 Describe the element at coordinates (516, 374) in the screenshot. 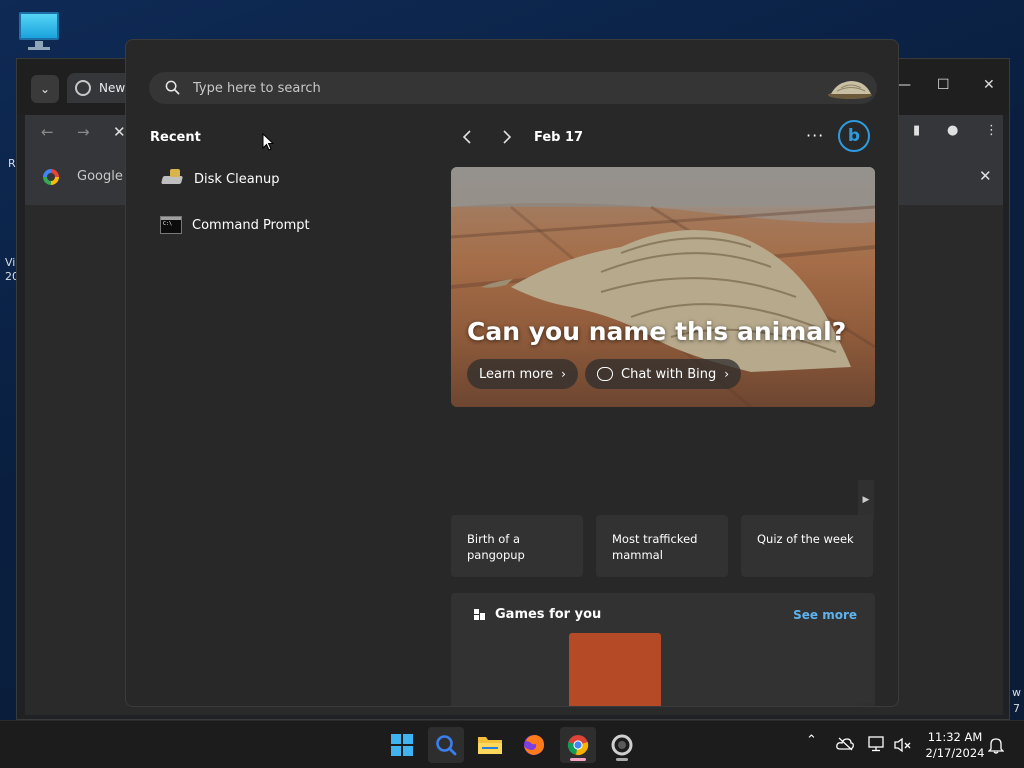

I see `learn-more-label: Learn more` at that location.